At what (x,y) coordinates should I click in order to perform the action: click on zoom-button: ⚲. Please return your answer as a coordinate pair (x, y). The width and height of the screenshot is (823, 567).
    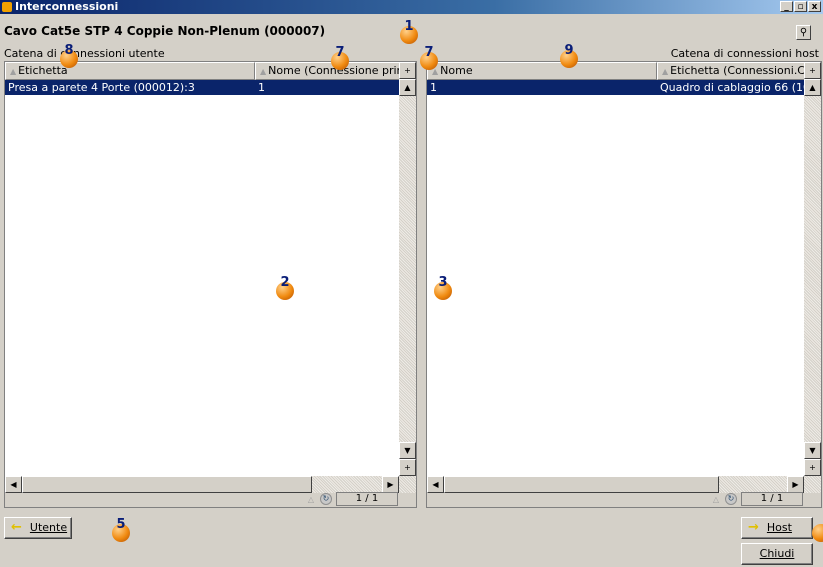
    Looking at the image, I should click on (803, 32).